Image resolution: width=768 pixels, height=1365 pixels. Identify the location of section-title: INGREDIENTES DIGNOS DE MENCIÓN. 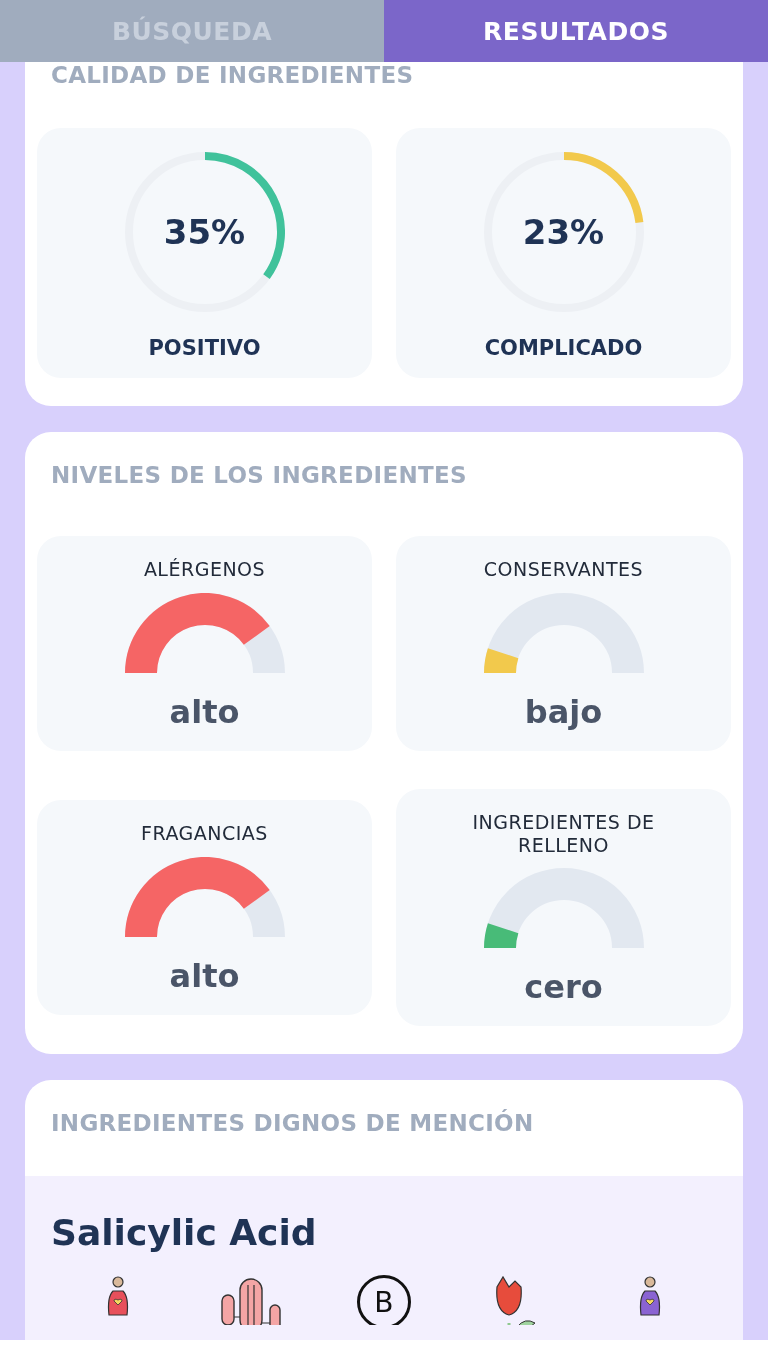
(293, 1123).